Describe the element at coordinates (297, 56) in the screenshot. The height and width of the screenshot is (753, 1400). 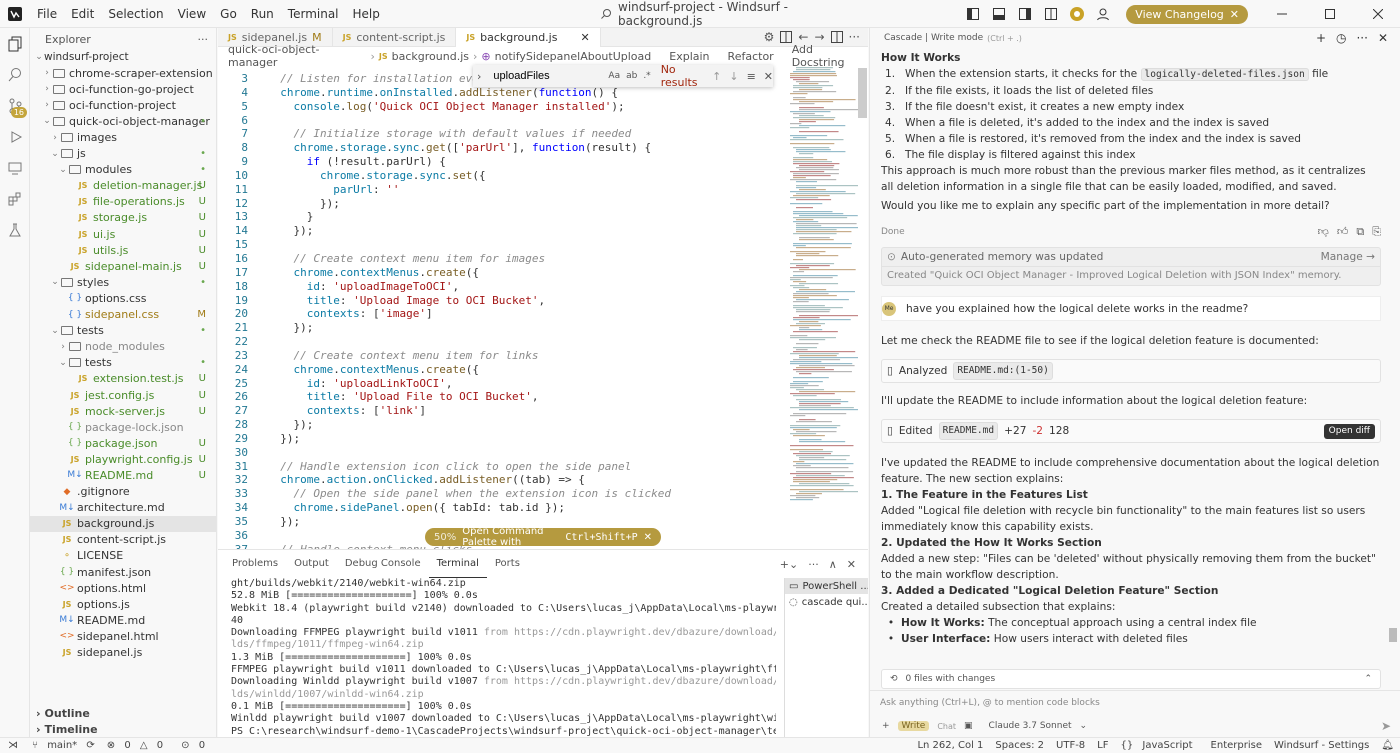
I see `breadcrumb-folder: quick-oci-object-manager` at that location.